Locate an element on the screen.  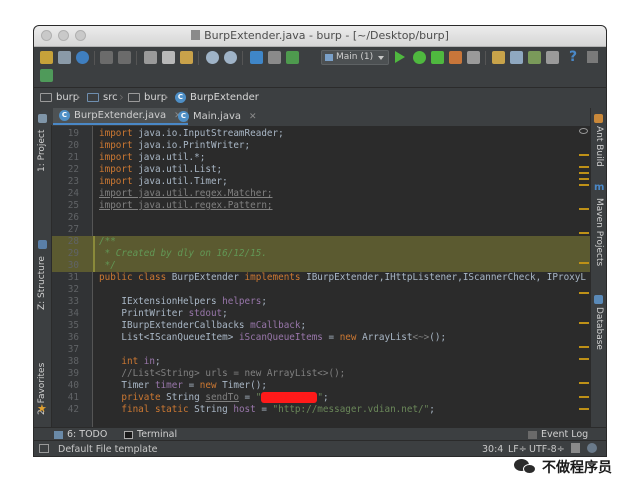
code-line: 22 import java.util.List; is located at coordinates (321, 170).